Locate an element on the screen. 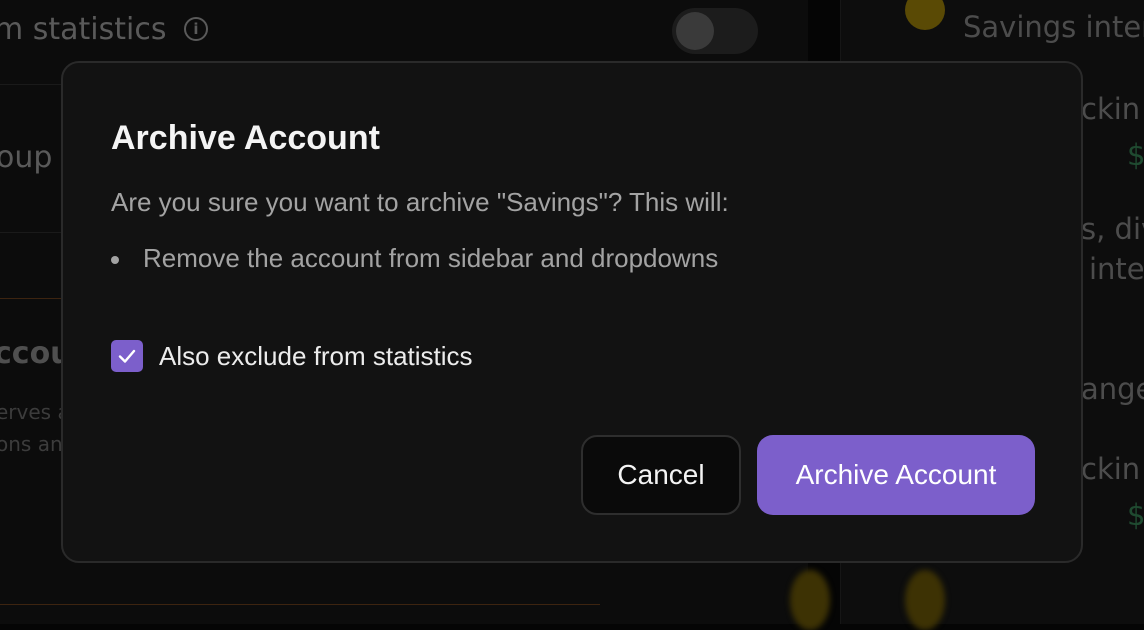 The width and height of the screenshot is (1144, 630). group-setting-label: oup is located at coordinates (26, 157).